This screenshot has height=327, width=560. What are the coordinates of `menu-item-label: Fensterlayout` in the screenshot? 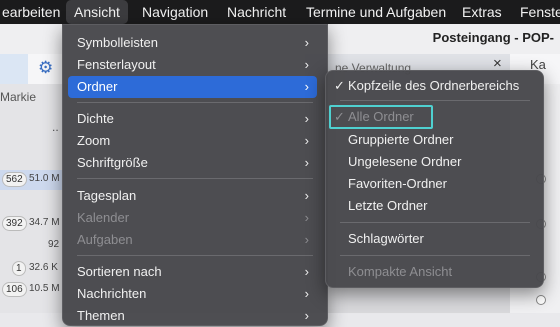 It's located at (116, 64).